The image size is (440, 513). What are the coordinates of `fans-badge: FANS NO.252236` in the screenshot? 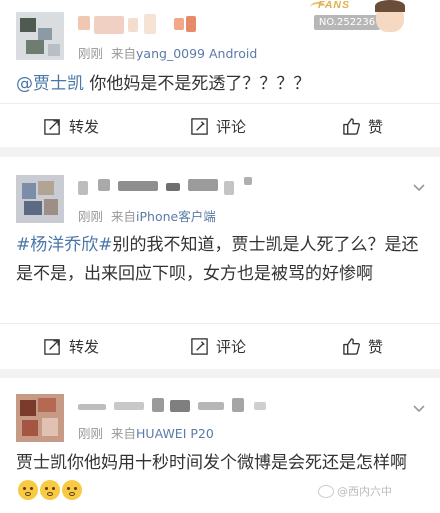 It's located at (357, 17).